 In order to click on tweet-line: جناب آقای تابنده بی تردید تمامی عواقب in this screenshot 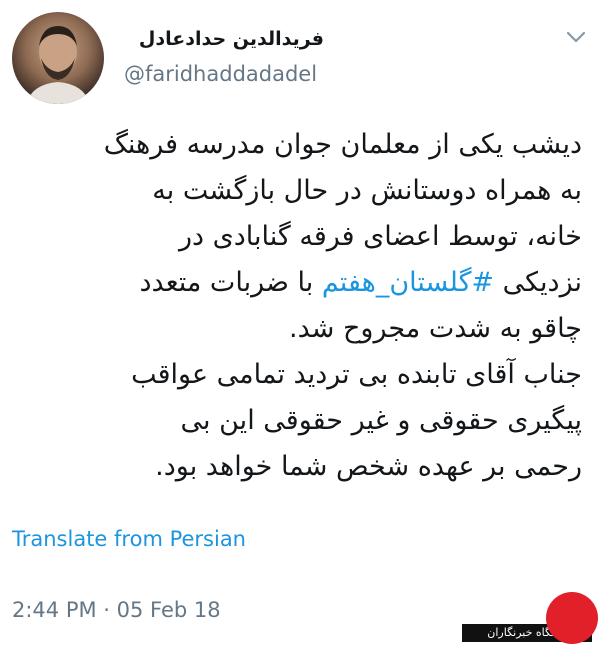, I will do `click(356, 374)`.